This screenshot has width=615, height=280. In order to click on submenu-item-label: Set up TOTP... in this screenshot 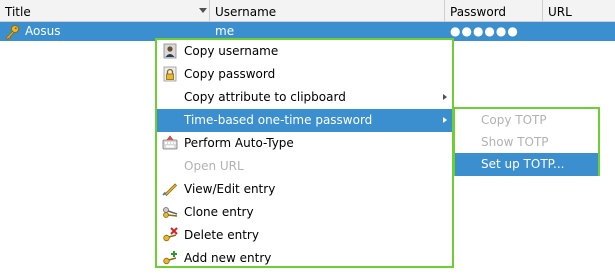, I will do `click(523, 164)`.